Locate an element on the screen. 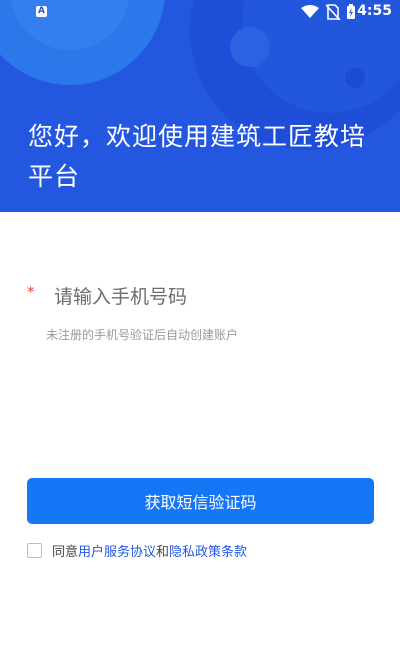 This screenshot has height=650, width=400. agreement-prefix: 同意 is located at coordinates (65, 552).